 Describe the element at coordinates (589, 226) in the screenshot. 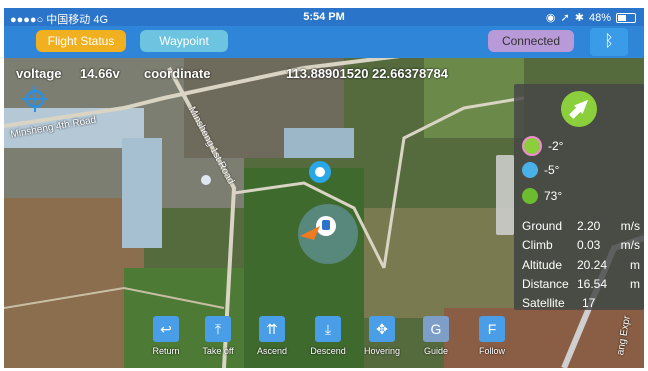

I see `ground-speed-value: 2.20` at that location.